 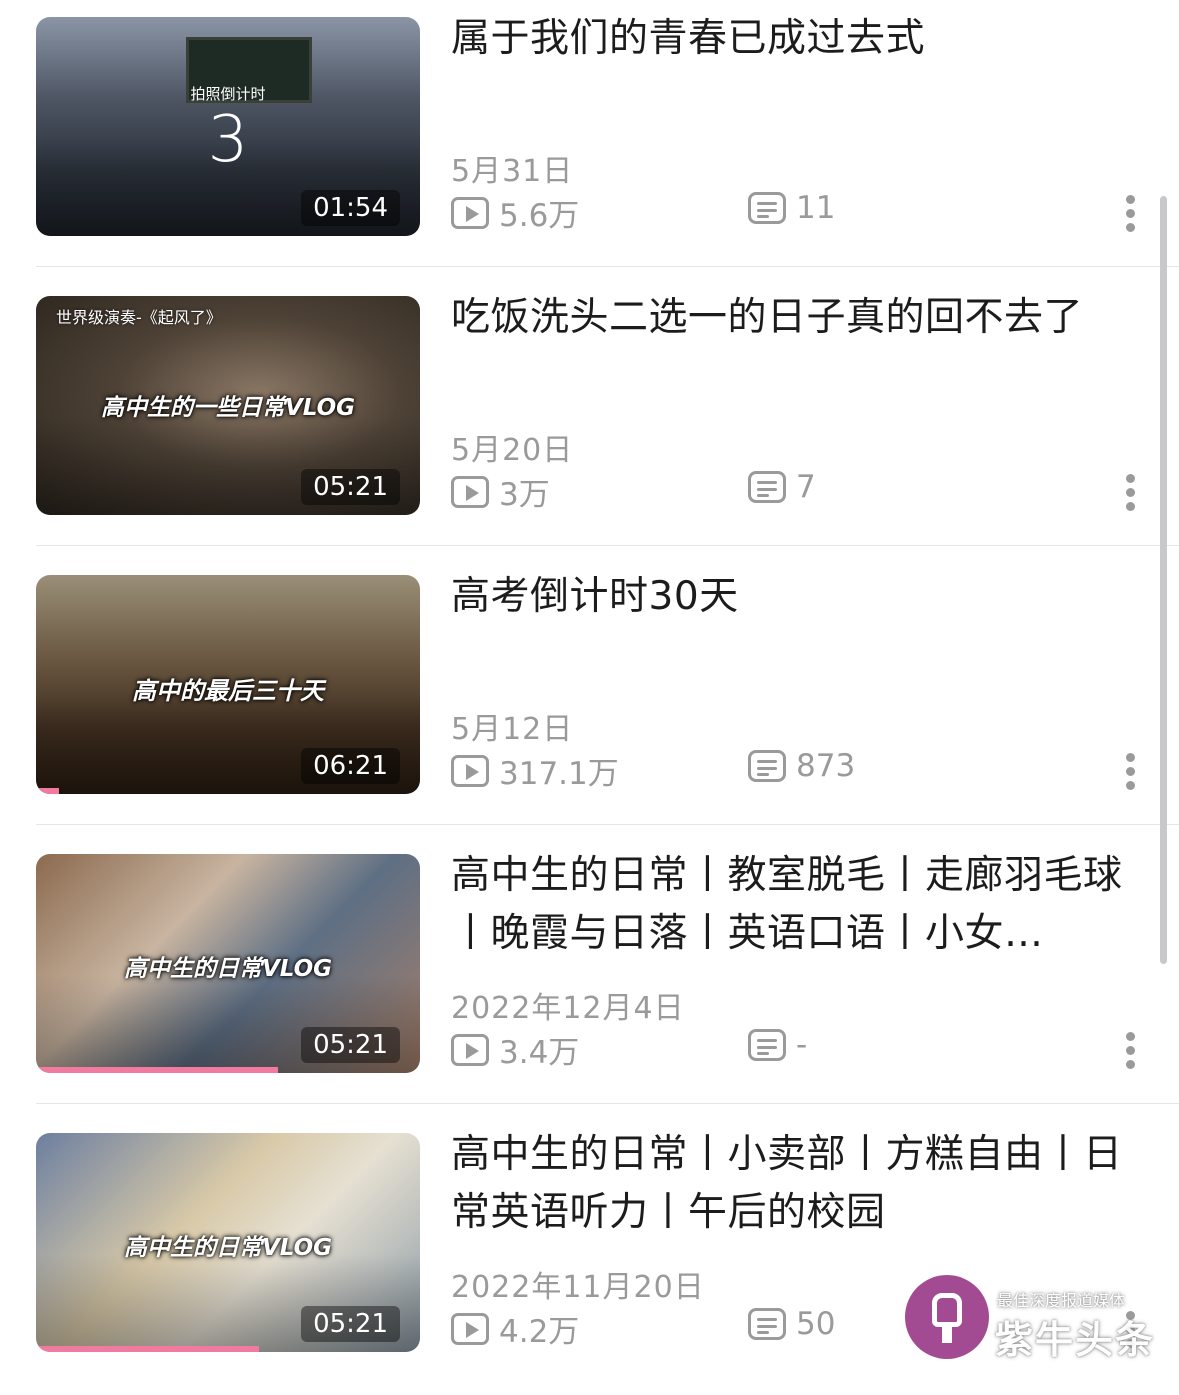 I want to click on video-stats: 3万 7, so click(x=801, y=491).